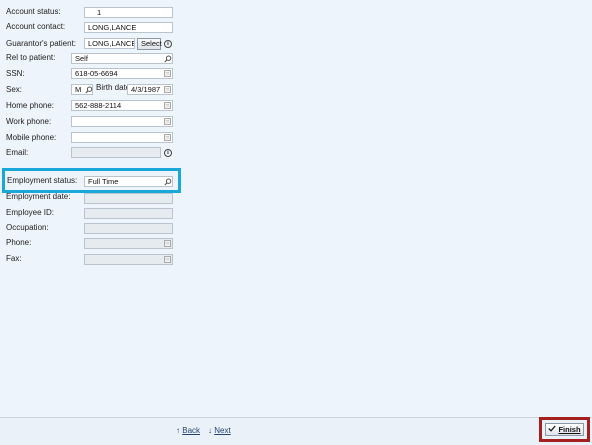  What do you see at coordinates (128, 198) in the screenshot?
I see `employment-date-field` at bounding box center [128, 198].